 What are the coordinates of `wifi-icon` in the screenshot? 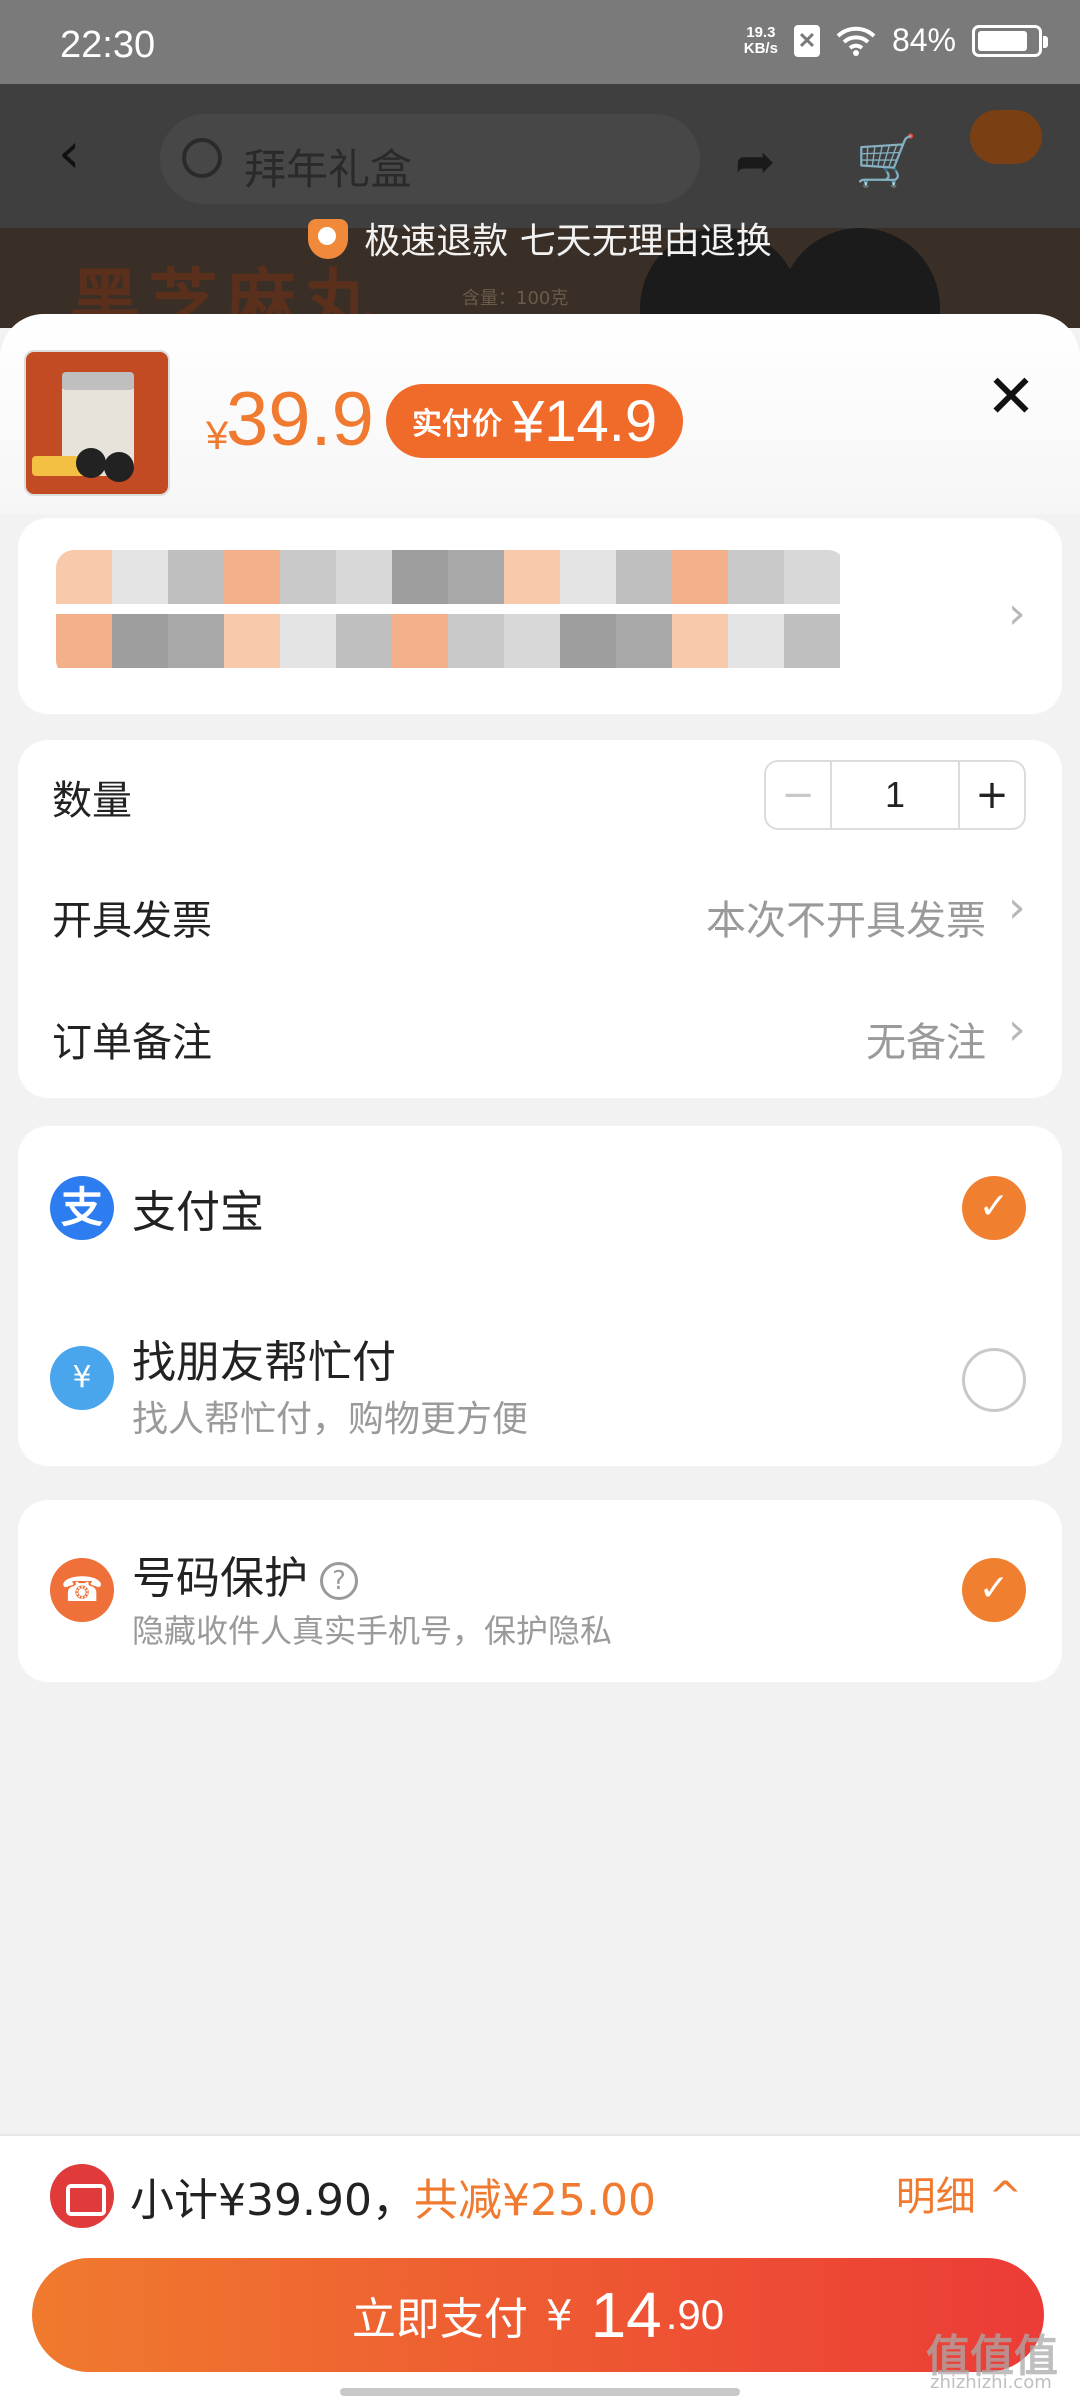 It's located at (856, 41).